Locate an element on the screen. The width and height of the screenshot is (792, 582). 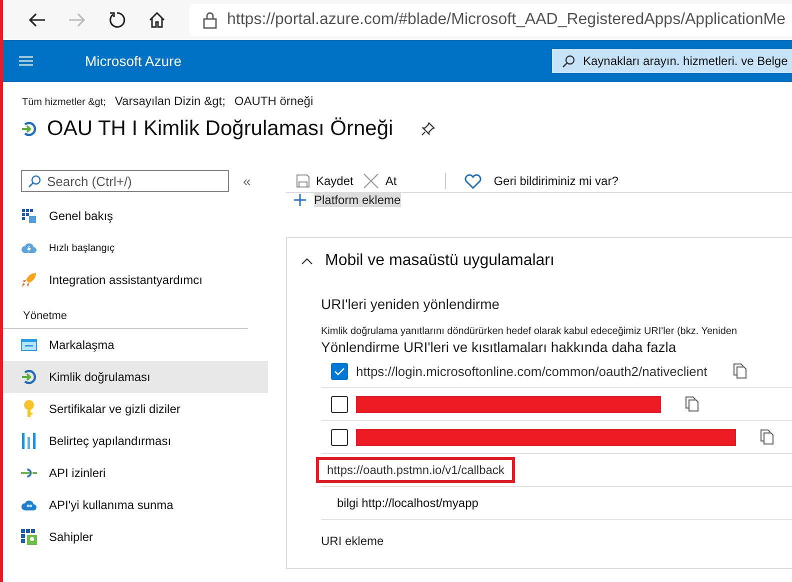
grid-icon is located at coordinates (29, 216).